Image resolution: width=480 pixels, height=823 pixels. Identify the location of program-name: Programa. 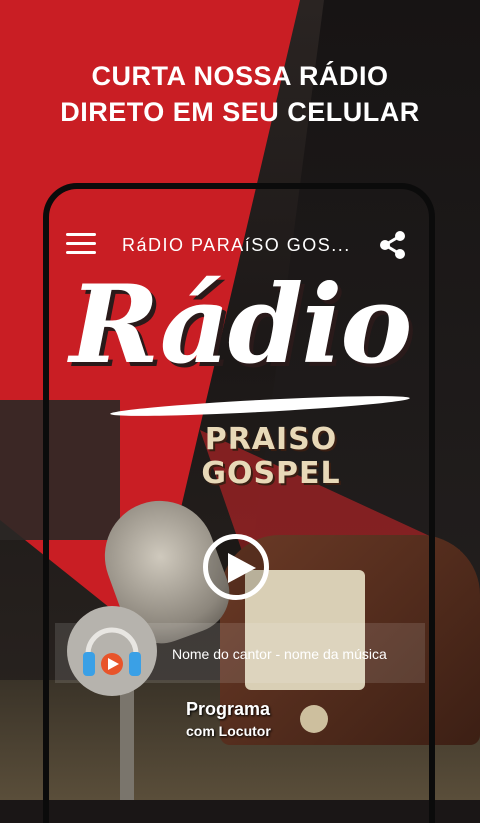
(228, 709).